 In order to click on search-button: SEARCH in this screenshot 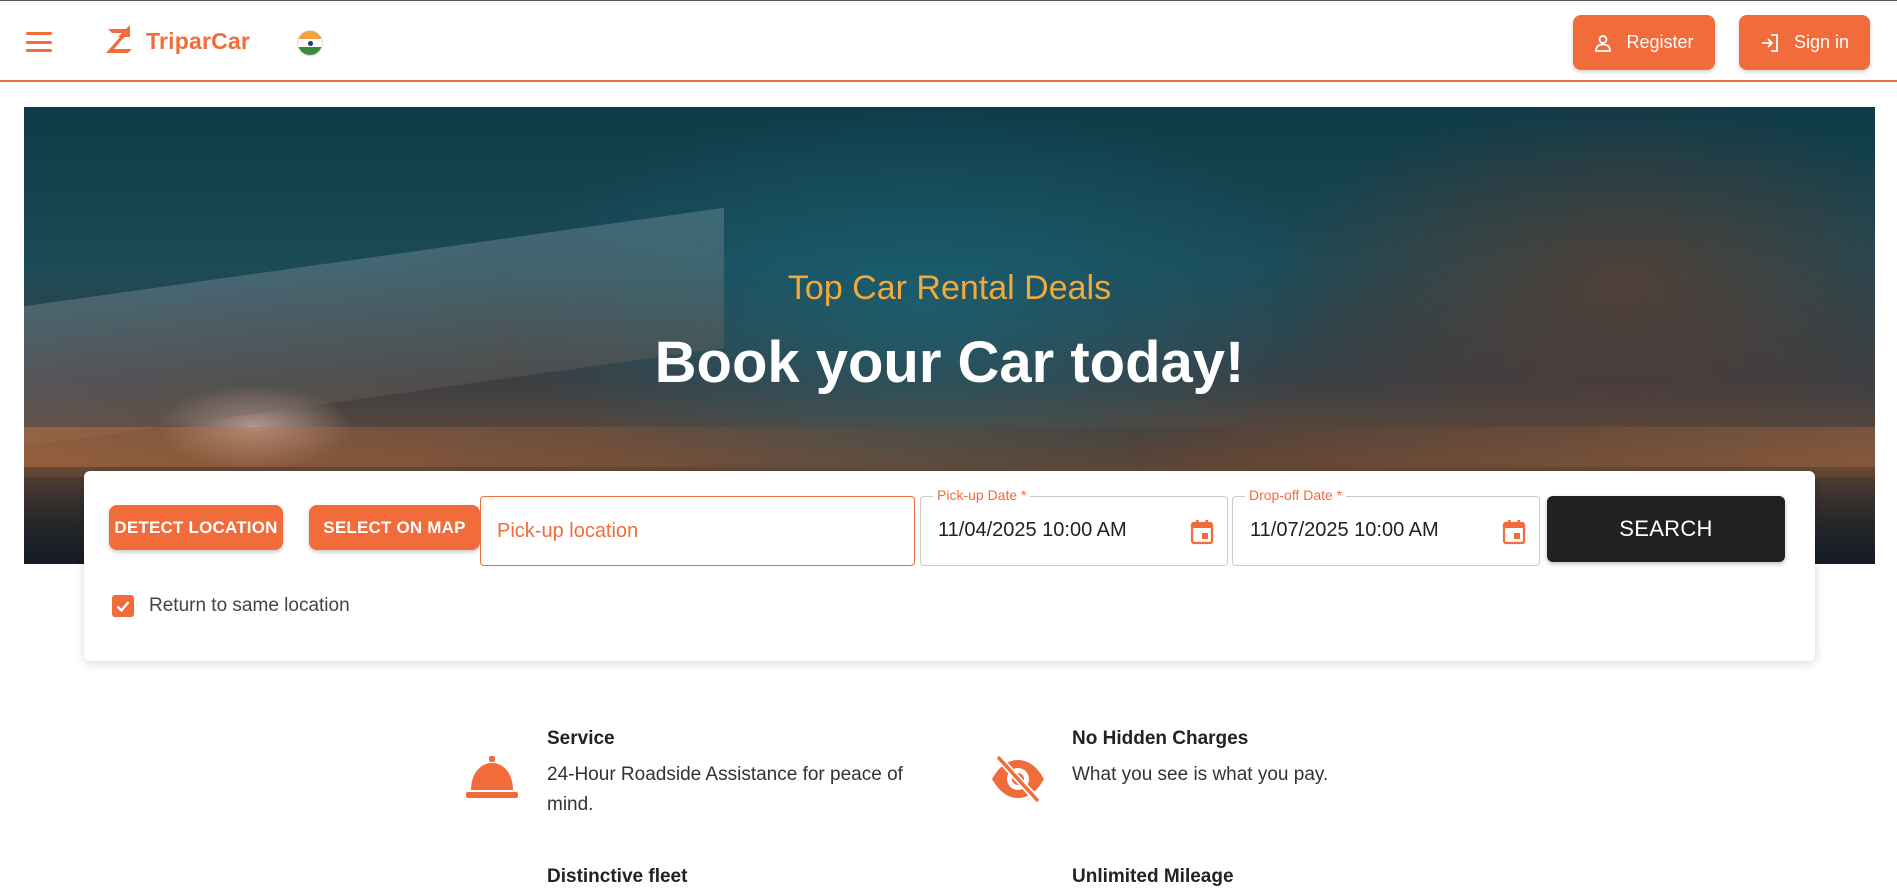, I will do `click(1666, 529)`.